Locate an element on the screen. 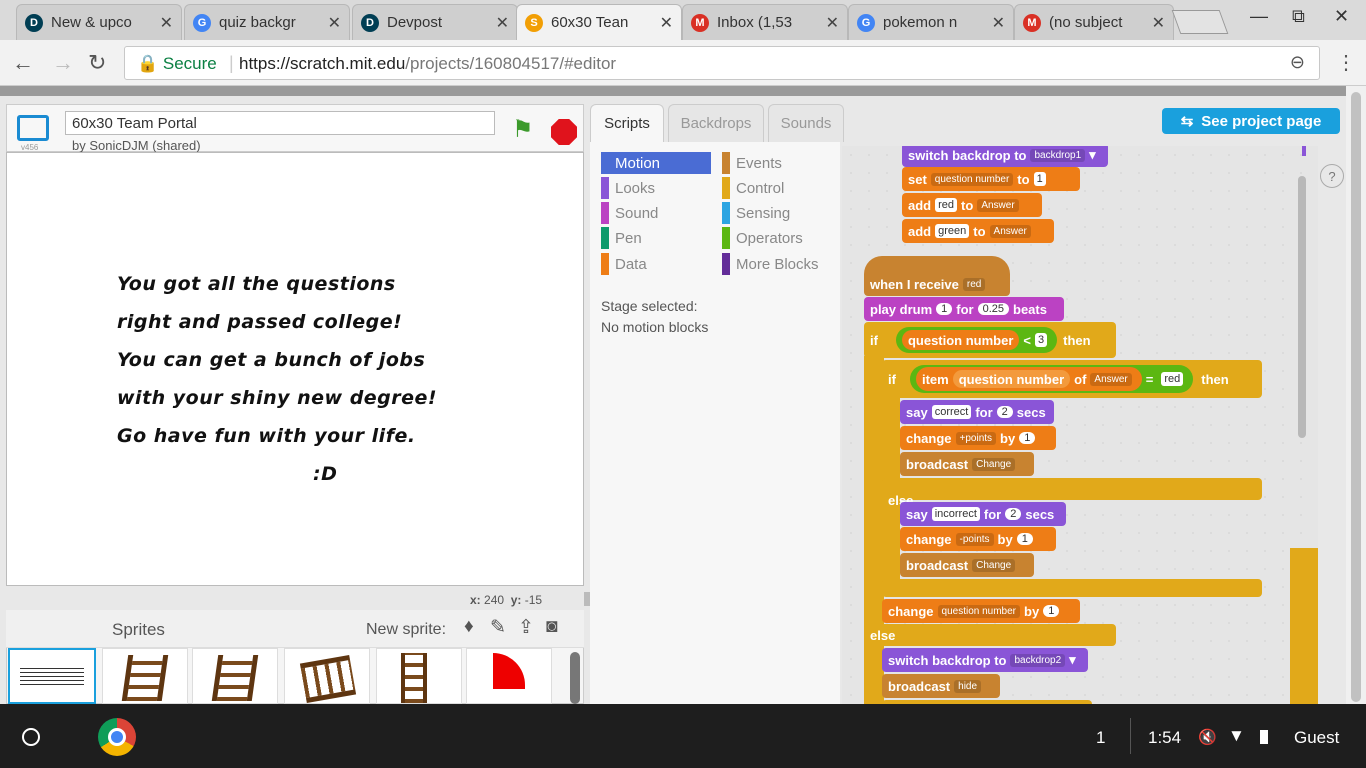 The width and height of the screenshot is (1366, 768). browser-tab: Gquiz backgr ✕ is located at coordinates (267, 22).